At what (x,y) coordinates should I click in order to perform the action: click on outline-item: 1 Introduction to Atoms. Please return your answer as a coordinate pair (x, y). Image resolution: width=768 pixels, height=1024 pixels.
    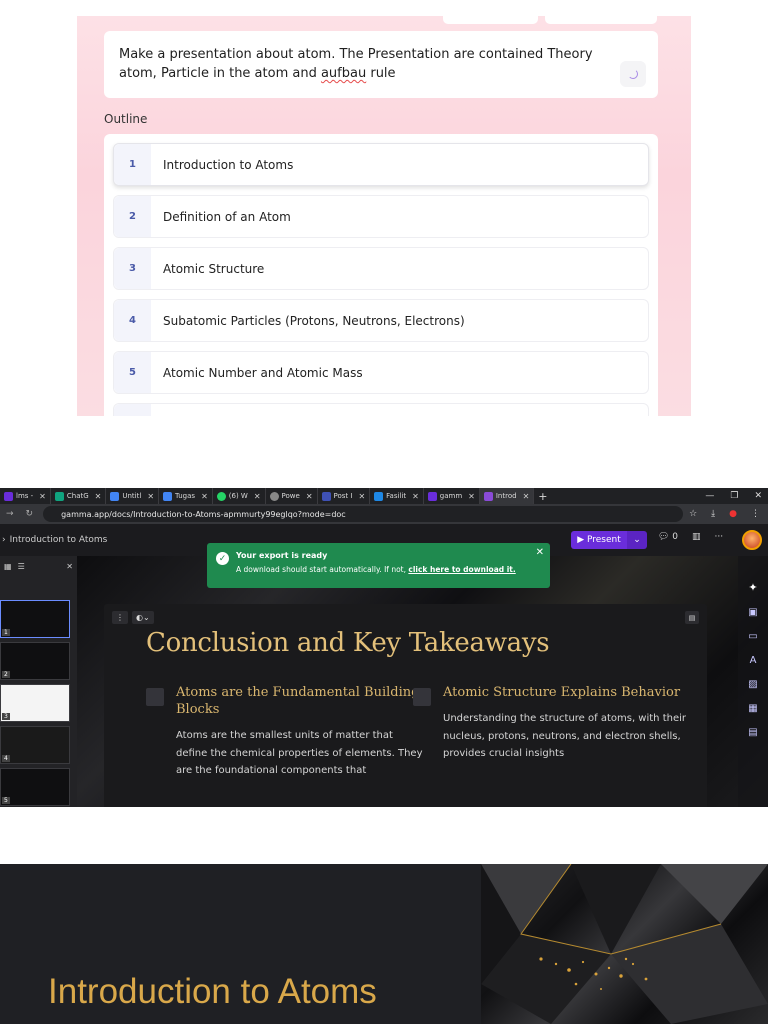
    Looking at the image, I should click on (381, 164).